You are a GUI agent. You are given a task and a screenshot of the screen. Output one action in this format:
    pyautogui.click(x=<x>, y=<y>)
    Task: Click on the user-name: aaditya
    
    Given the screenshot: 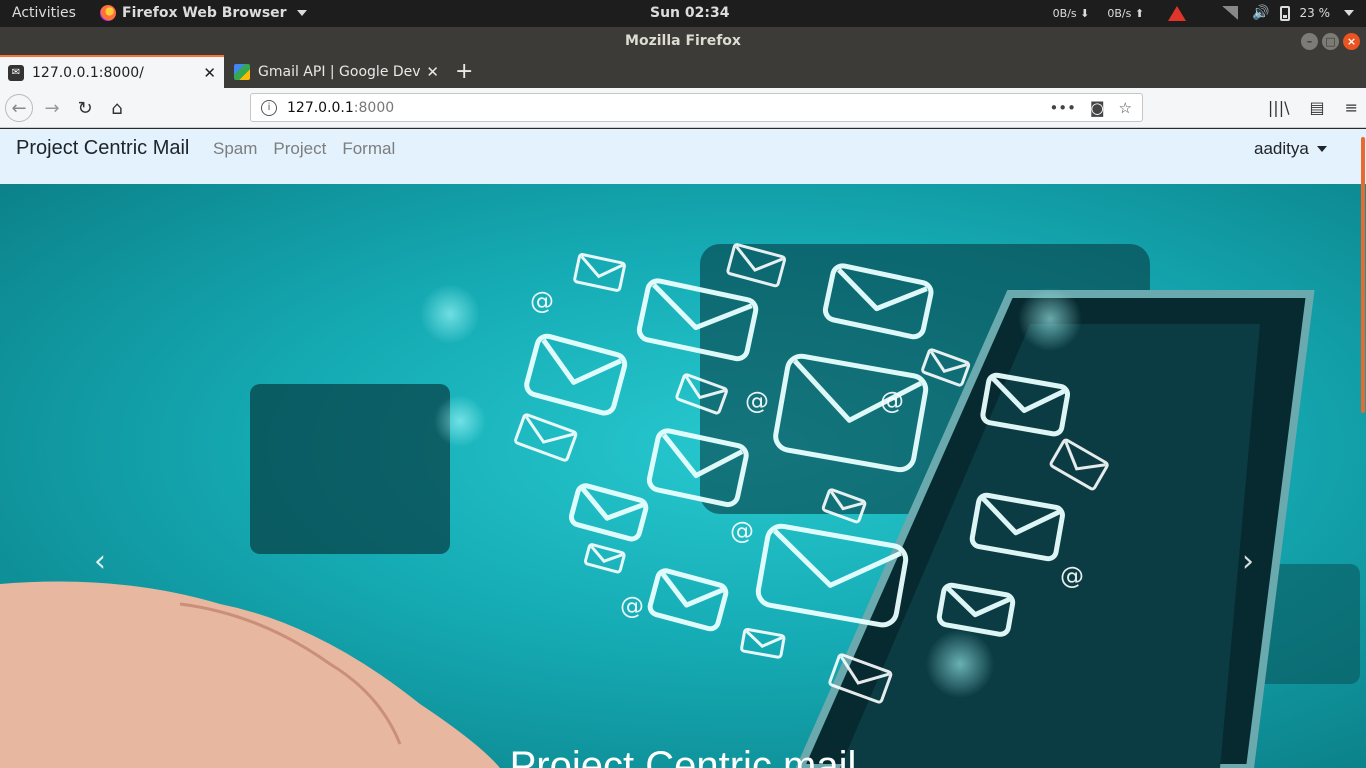 What is the action you would take?
    pyautogui.click(x=1281, y=148)
    